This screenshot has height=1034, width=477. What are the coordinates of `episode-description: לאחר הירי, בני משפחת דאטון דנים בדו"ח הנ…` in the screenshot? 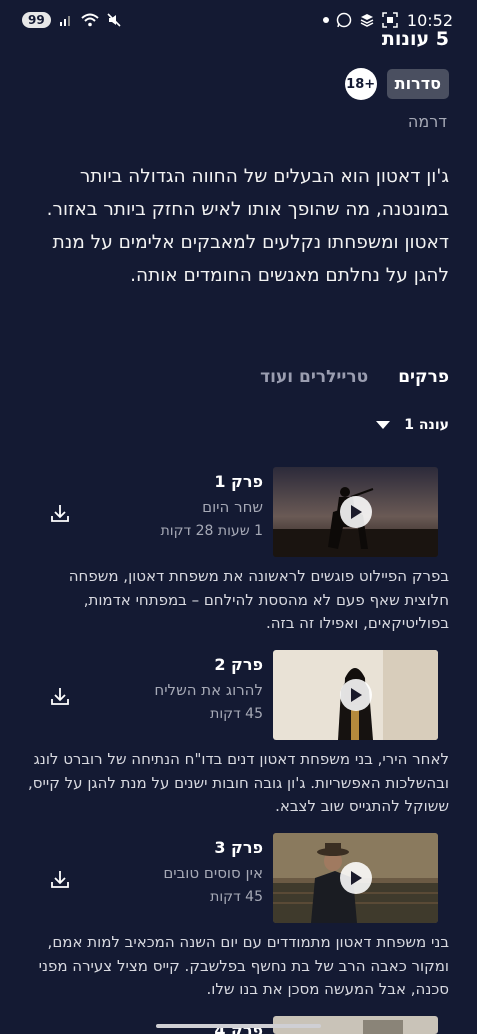 It's located at (238, 782).